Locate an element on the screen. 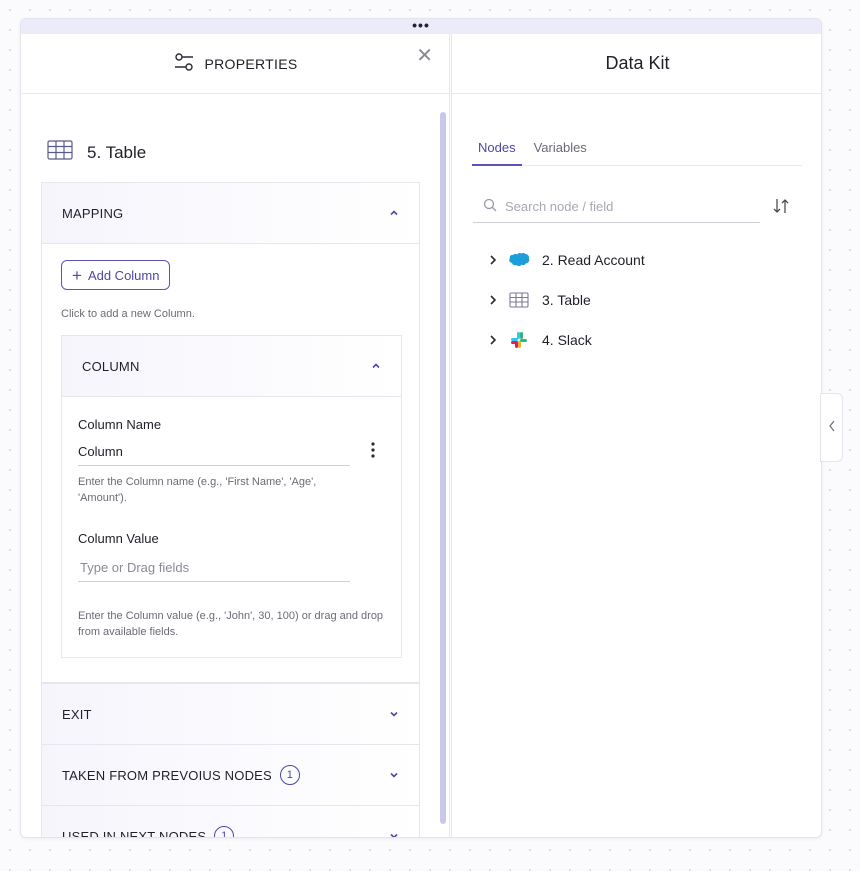  exit-header: EXIT is located at coordinates (230, 714).